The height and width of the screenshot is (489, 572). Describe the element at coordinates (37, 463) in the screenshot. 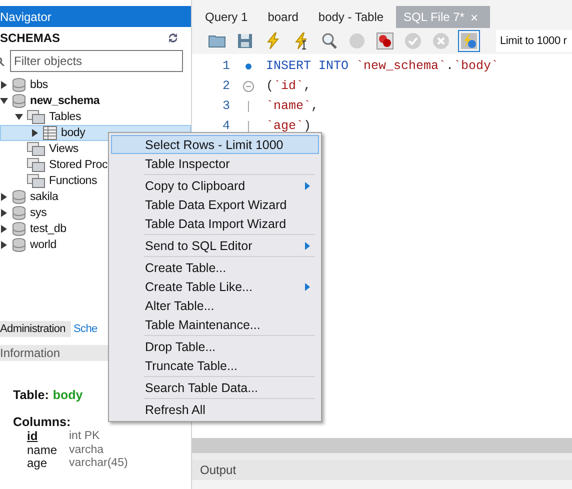

I see `column-name: age` at that location.